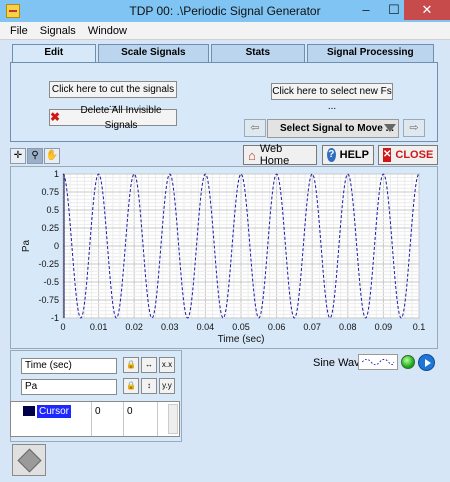 The width and height of the screenshot is (450, 482). I want to click on crosshair-tool-icon: ✛, so click(18, 156).